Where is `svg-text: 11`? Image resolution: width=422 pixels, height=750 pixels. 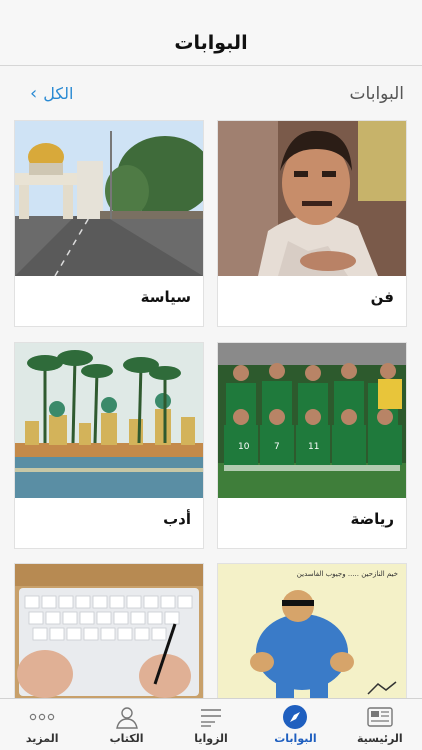 svg-text: 11 is located at coordinates (313, 447).